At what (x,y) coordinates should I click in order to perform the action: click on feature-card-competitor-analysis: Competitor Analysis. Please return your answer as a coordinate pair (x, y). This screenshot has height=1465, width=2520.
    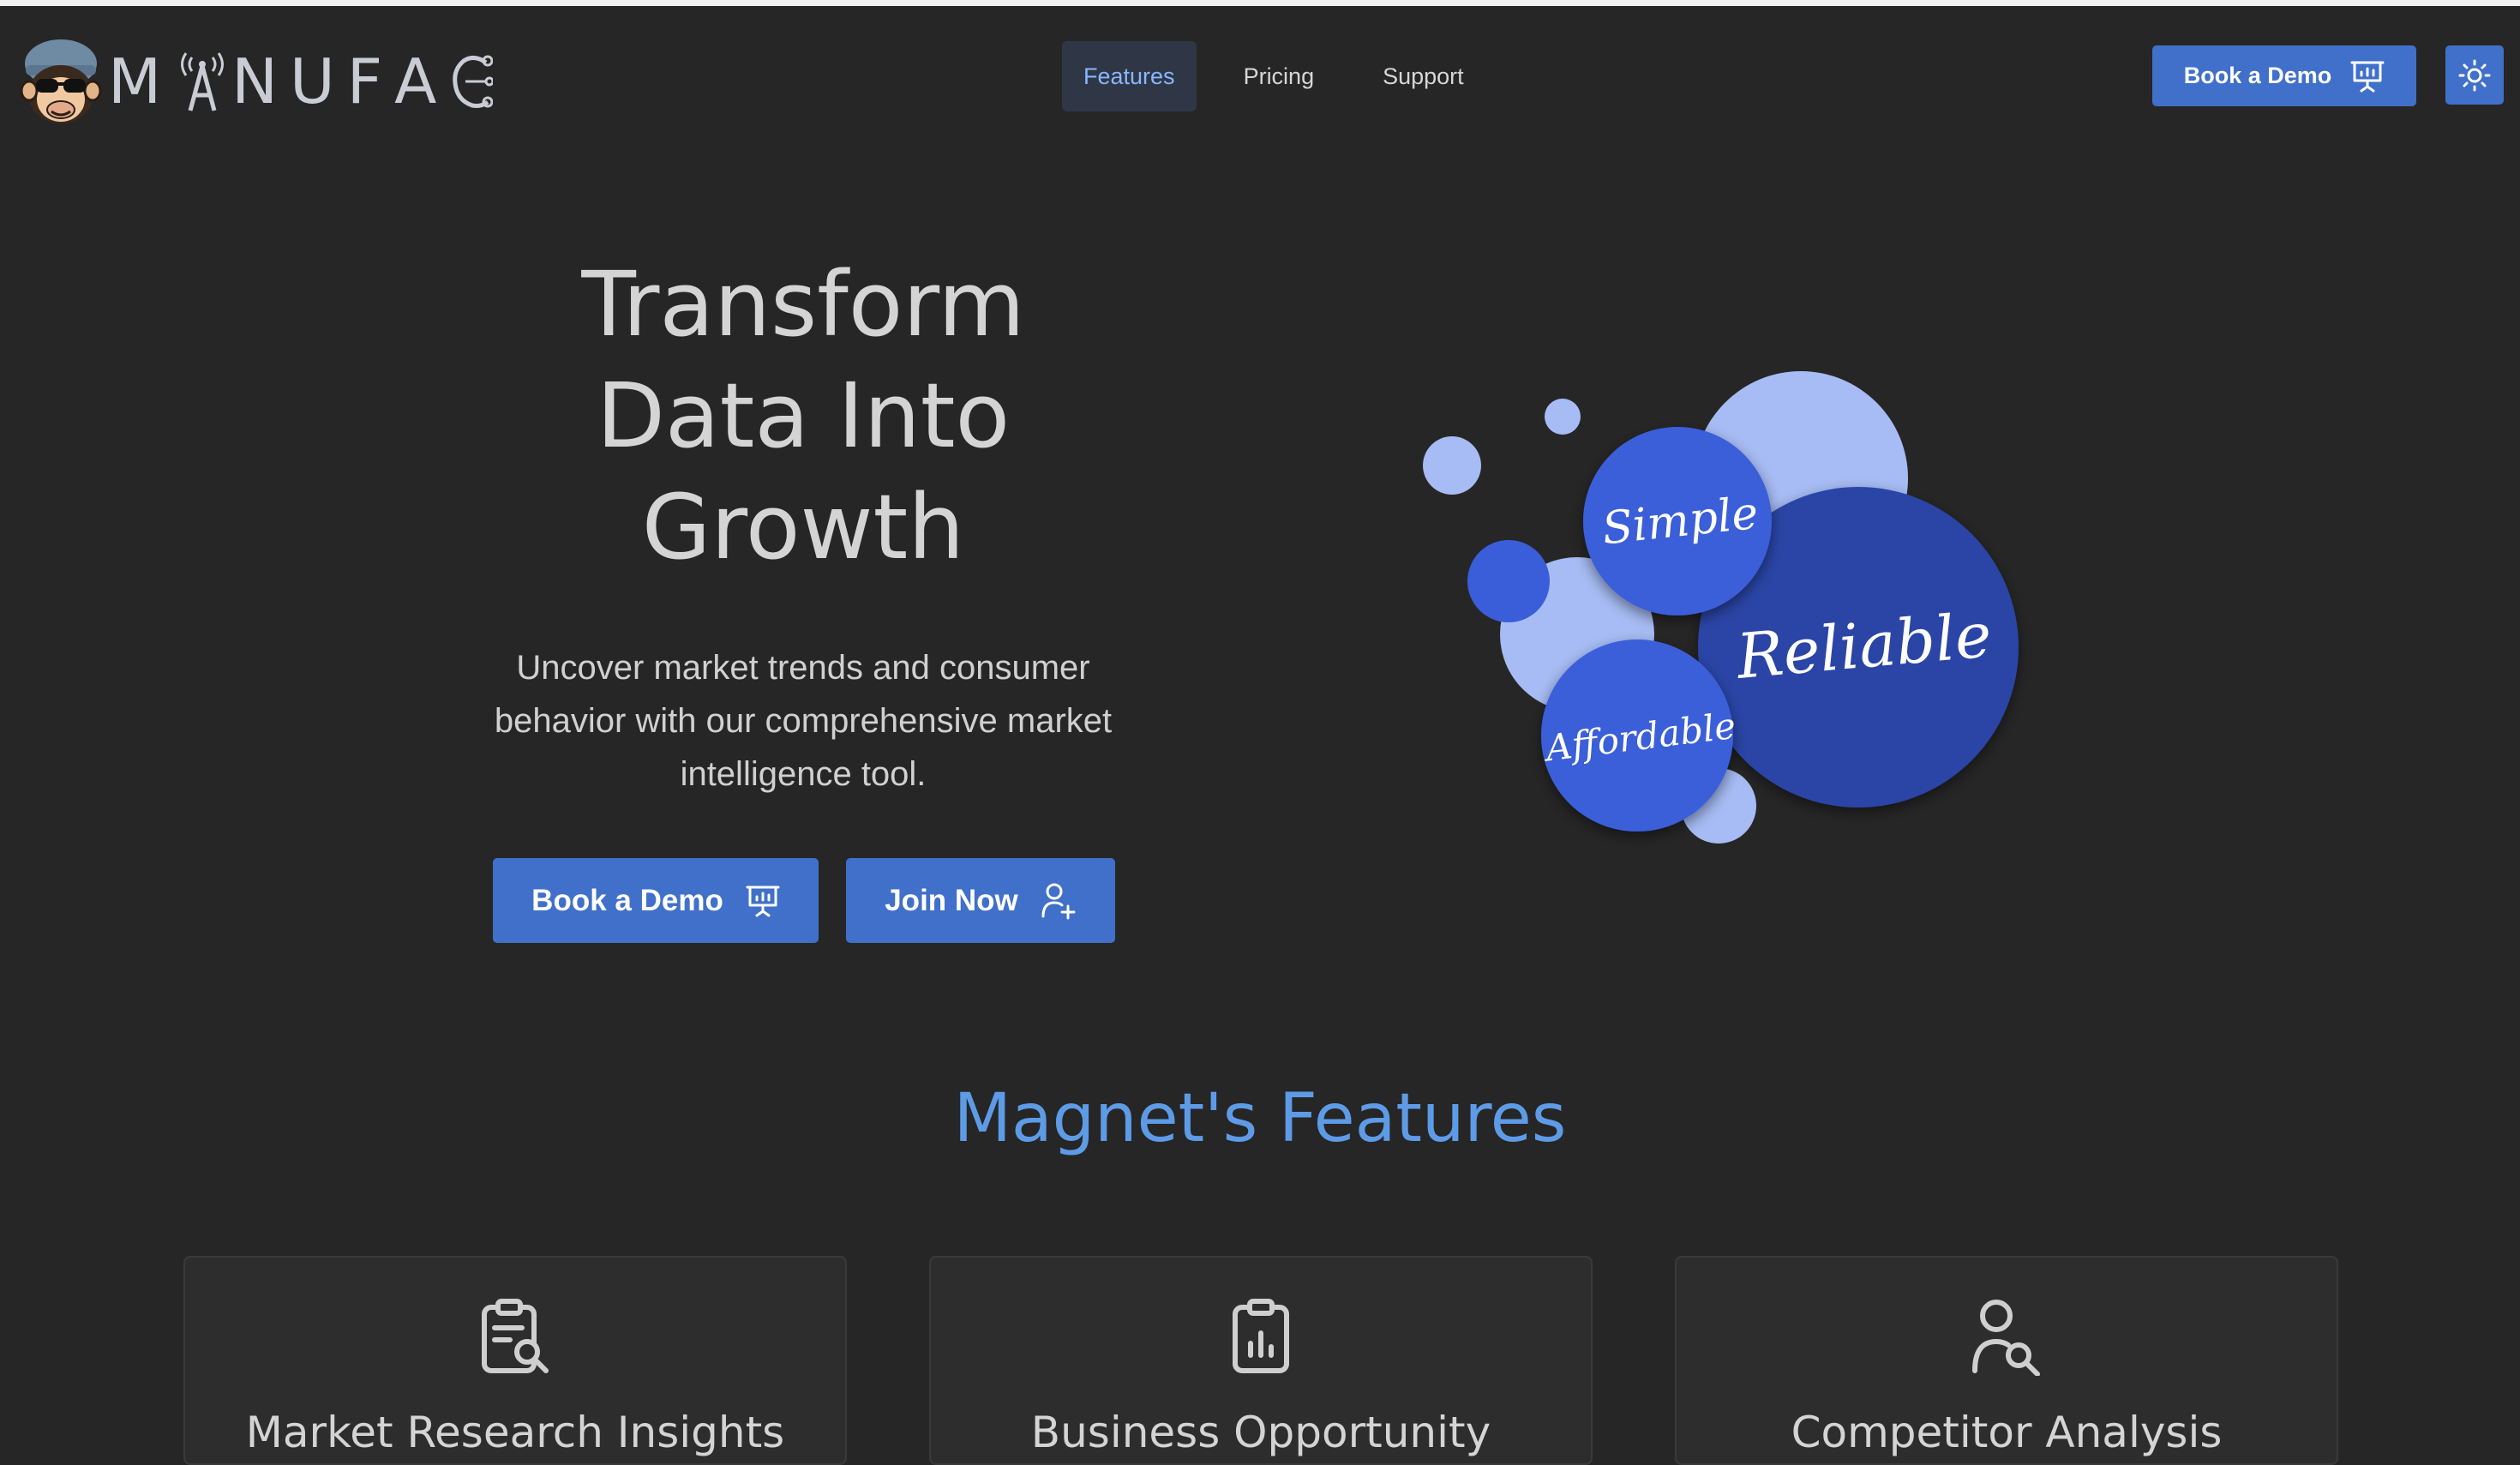
    Looking at the image, I should click on (2007, 1361).